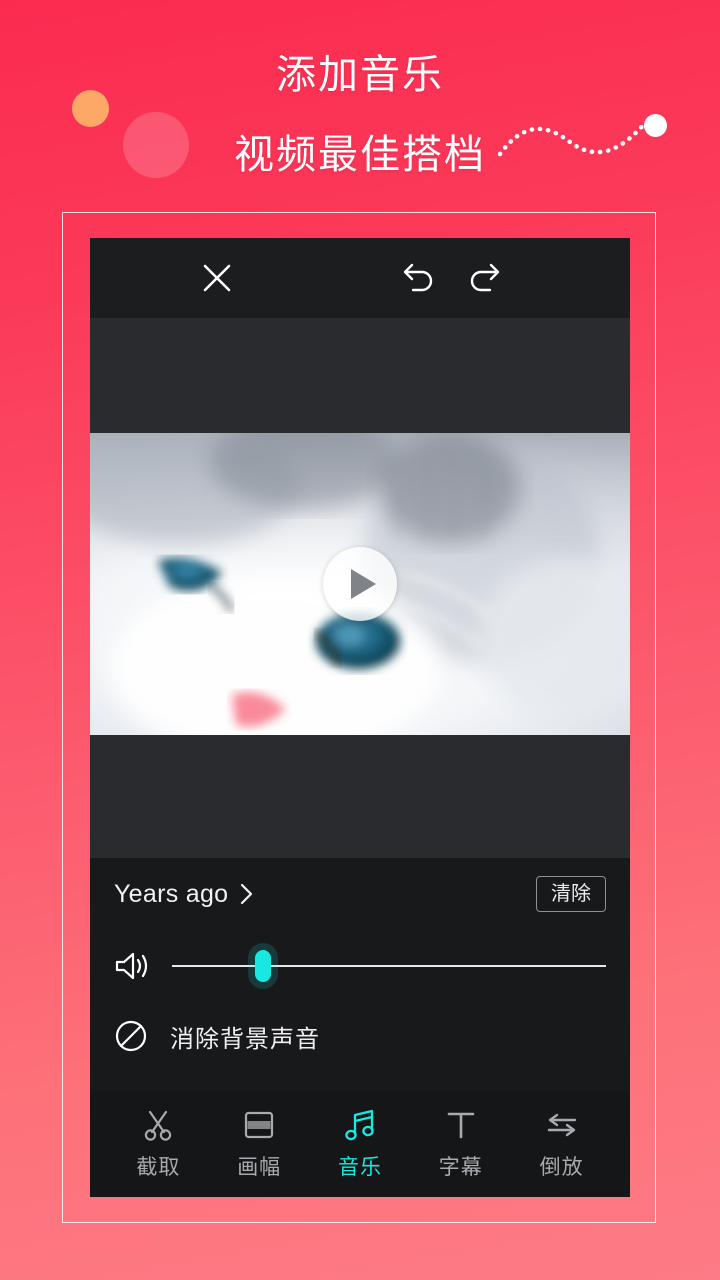 The image size is (720, 1280). Describe the element at coordinates (359, 1167) in the screenshot. I see `toolbar-label-music: 音乐` at that location.